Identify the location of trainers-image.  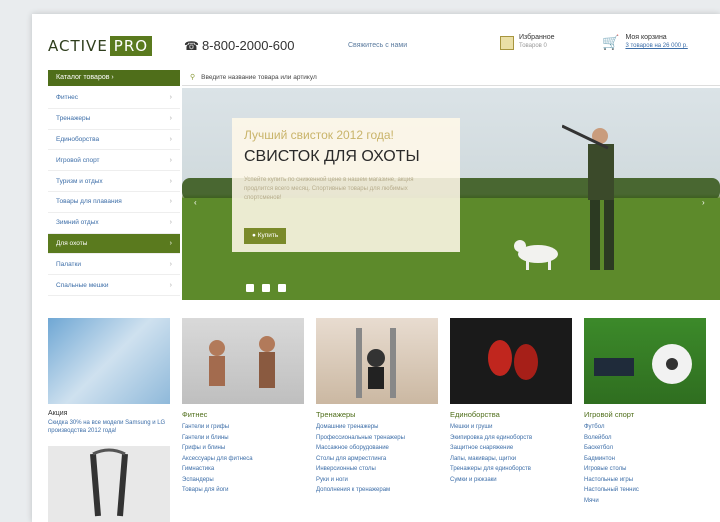
(377, 361).